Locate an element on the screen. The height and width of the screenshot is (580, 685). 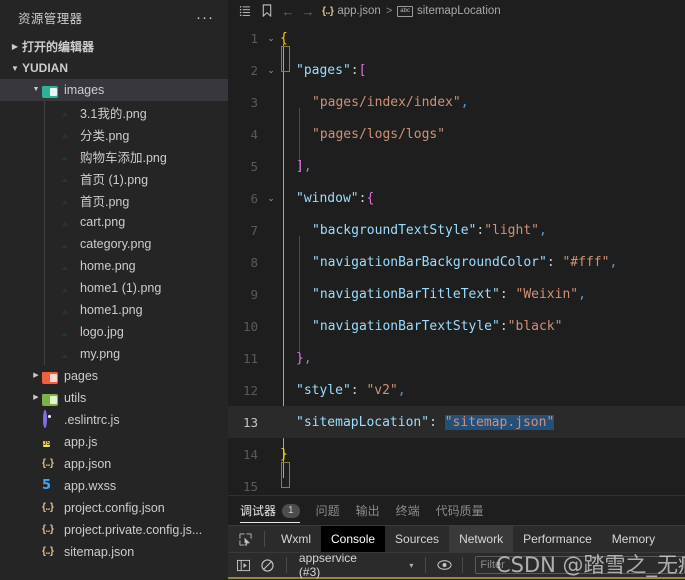
code-token: "light" is located at coordinates (511, 230).